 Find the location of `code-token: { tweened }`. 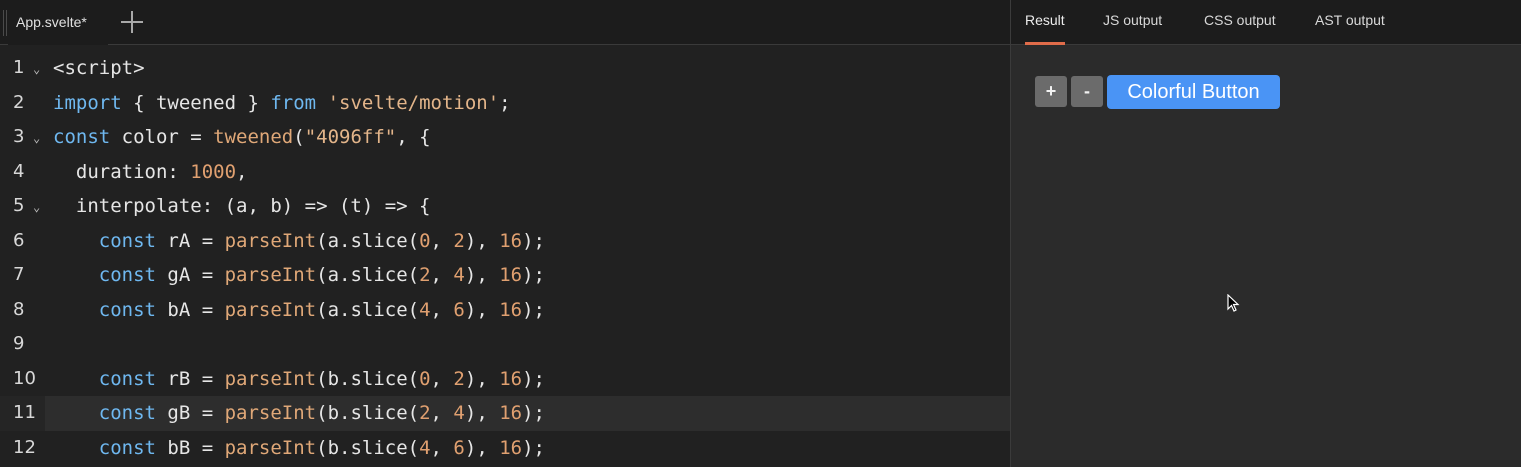

code-token: { tweened } is located at coordinates (196, 102).